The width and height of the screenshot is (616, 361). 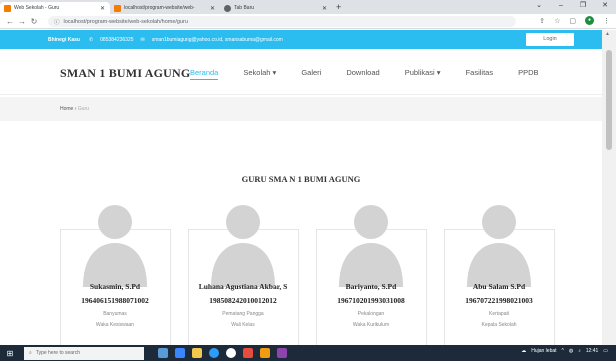 I want to click on minimize-icon: –, so click(x=561, y=7).